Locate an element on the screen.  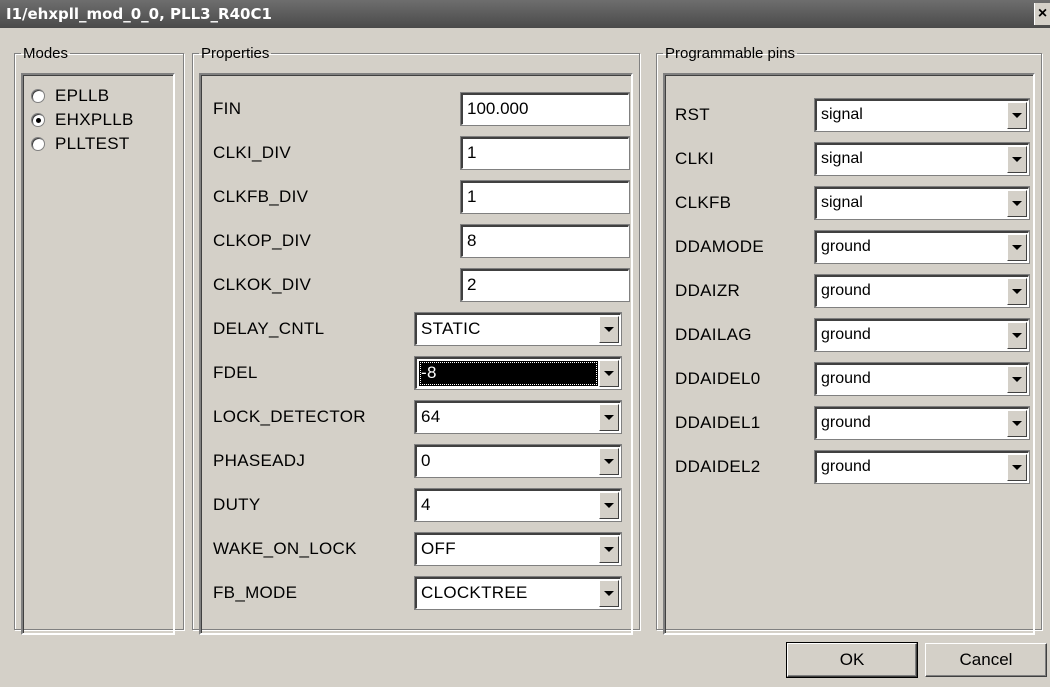
fdel-select: -8 is located at coordinates (518, 373).